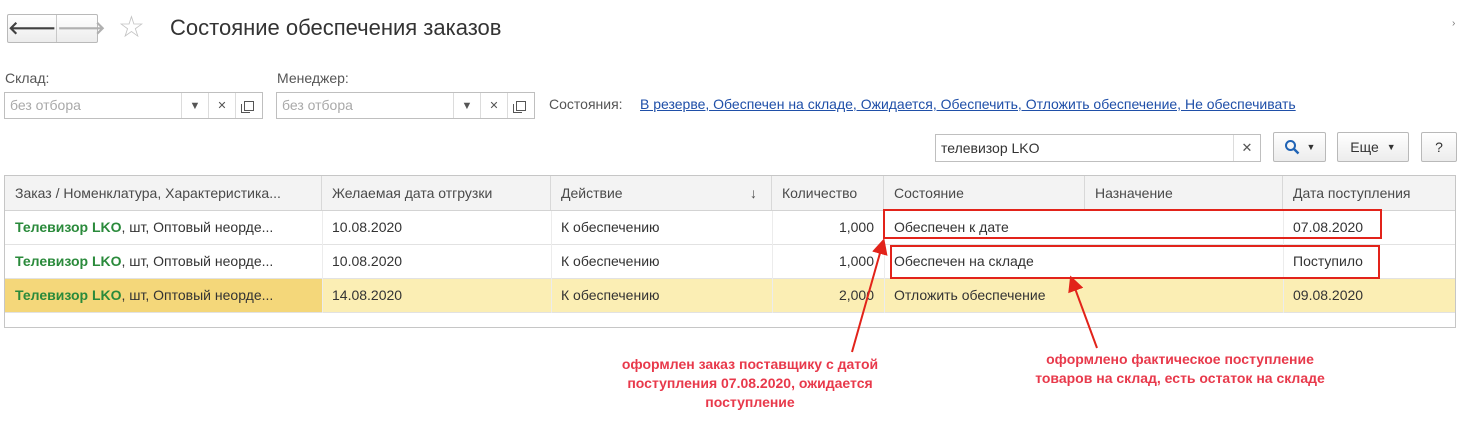 This screenshot has height=421, width=1462. What do you see at coordinates (750, 402) in the screenshot?
I see `note1-line3: поступление` at bounding box center [750, 402].